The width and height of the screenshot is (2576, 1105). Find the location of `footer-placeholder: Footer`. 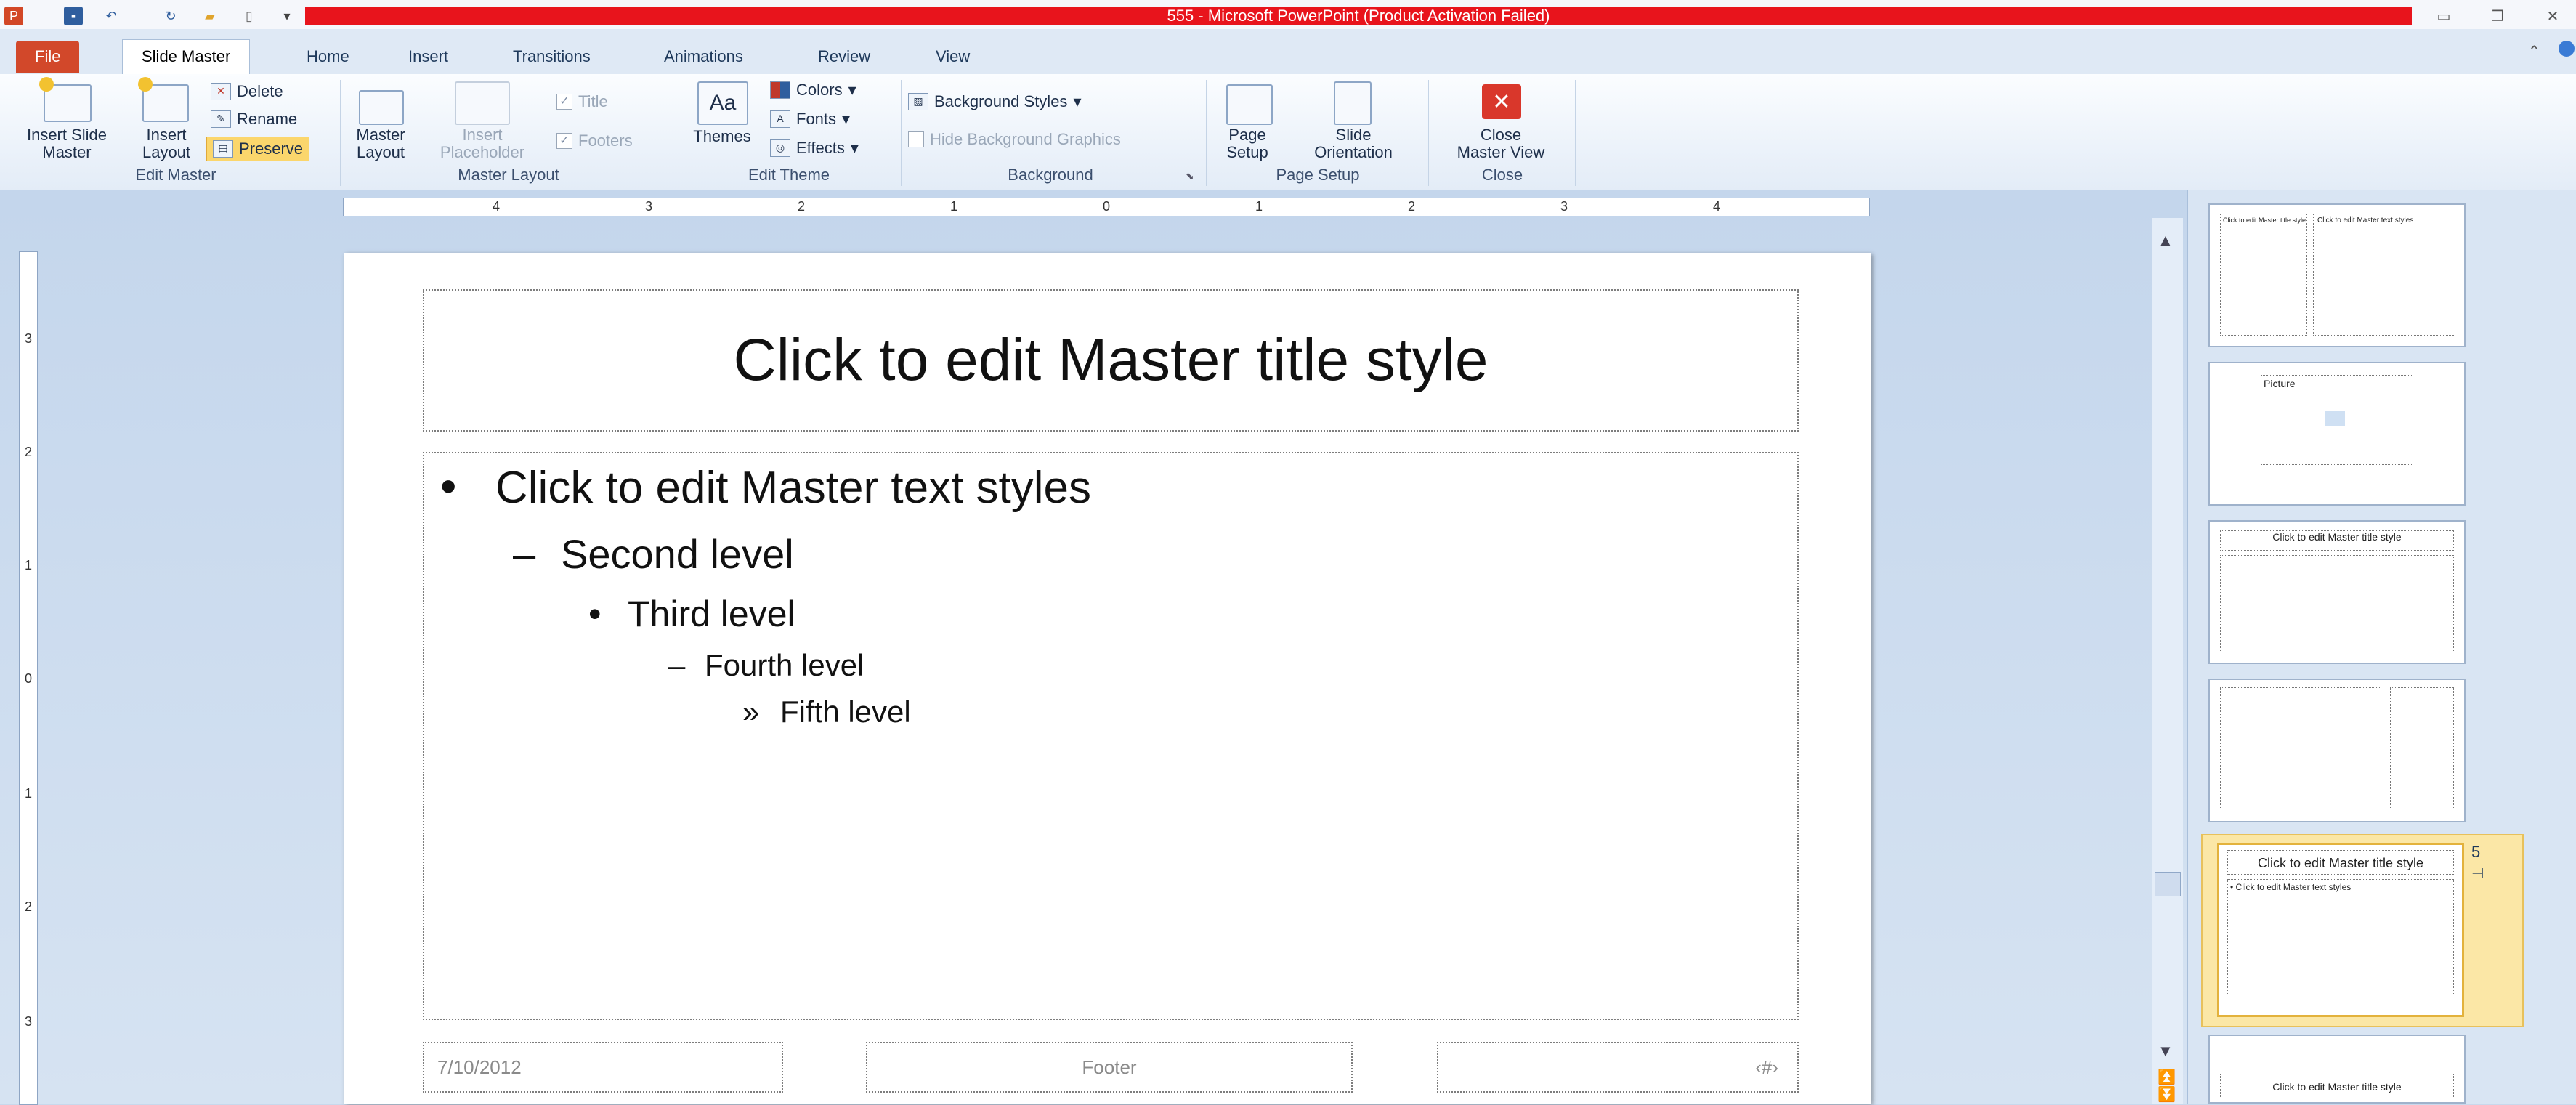

footer-placeholder: Footer is located at coordinates (1109, 1067).